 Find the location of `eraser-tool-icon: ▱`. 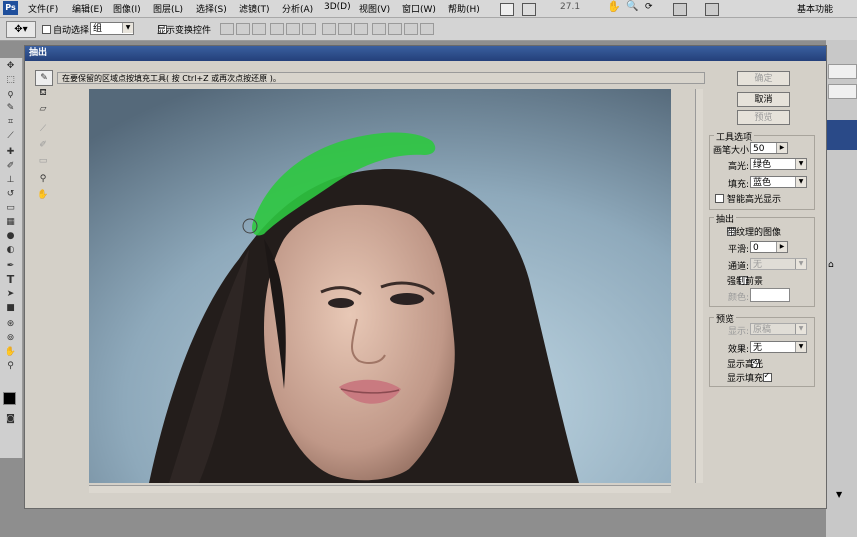

eraser-tool-icon: ▱ is located at coordinates (43, 109).